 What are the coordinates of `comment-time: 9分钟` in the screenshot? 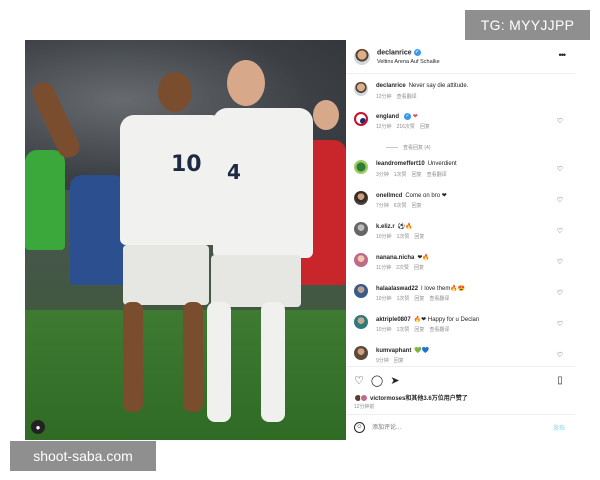 It's located at (382, 361).